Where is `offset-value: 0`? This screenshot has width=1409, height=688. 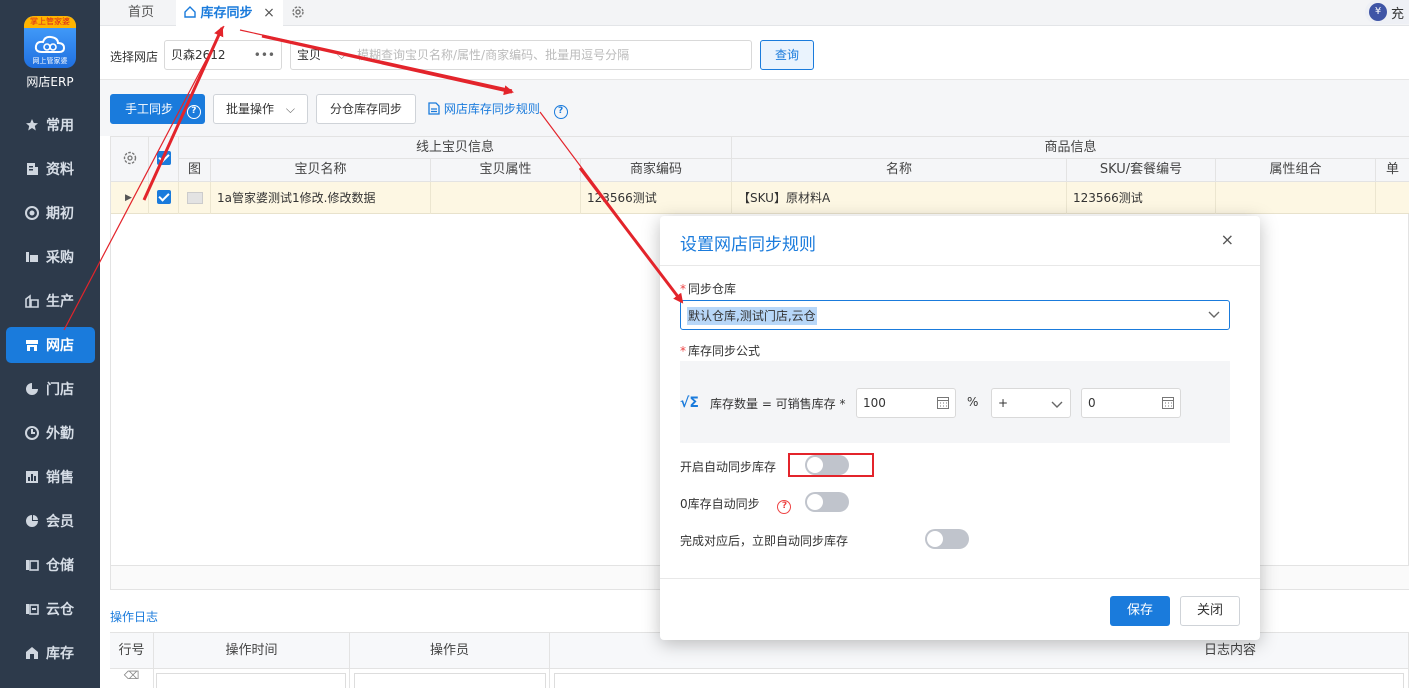 offset-value: 0 is located at coordinates (1092, 403).